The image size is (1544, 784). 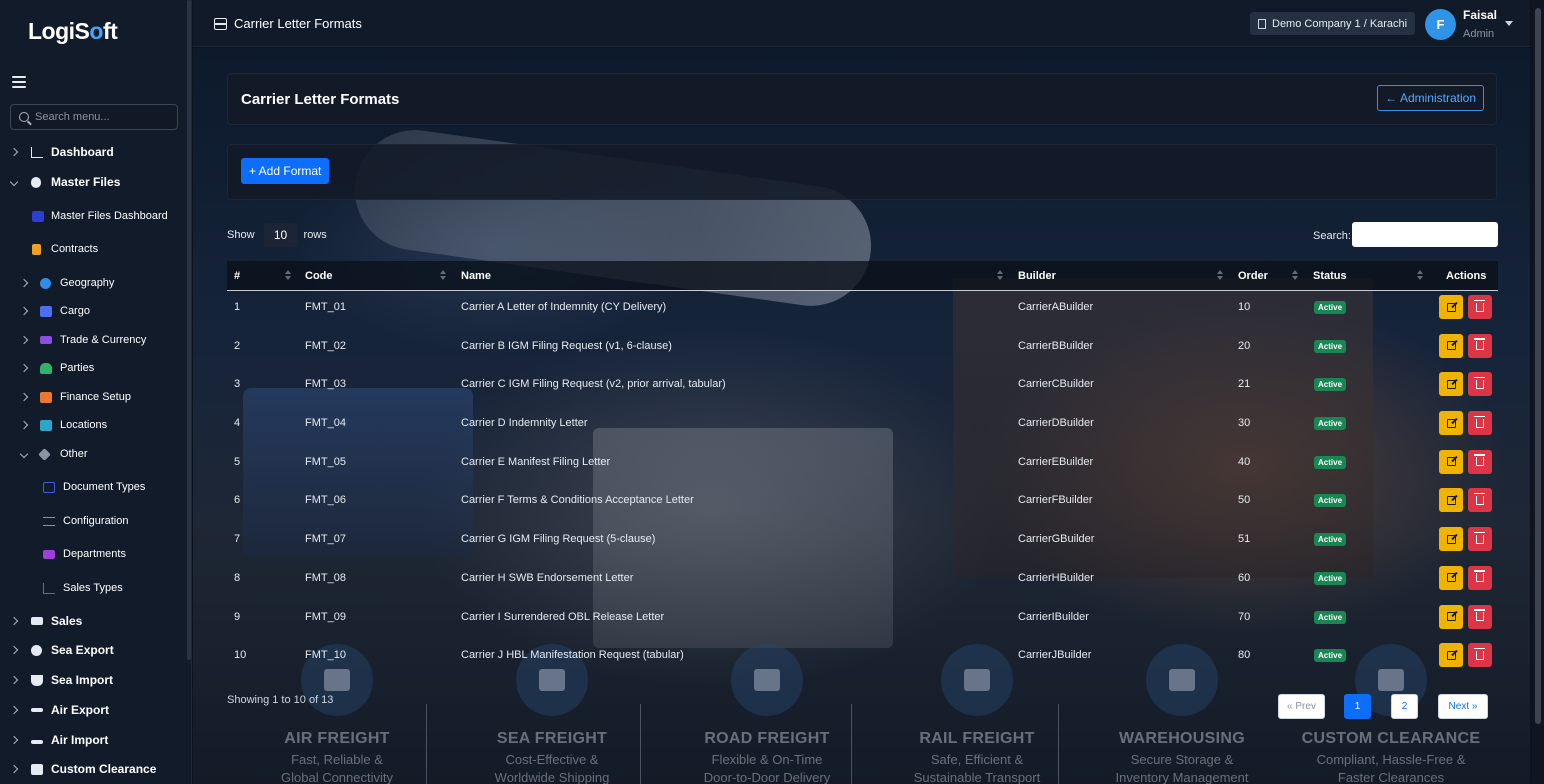 I want to click on cell-order: 80, so click(x=1244, y=655).